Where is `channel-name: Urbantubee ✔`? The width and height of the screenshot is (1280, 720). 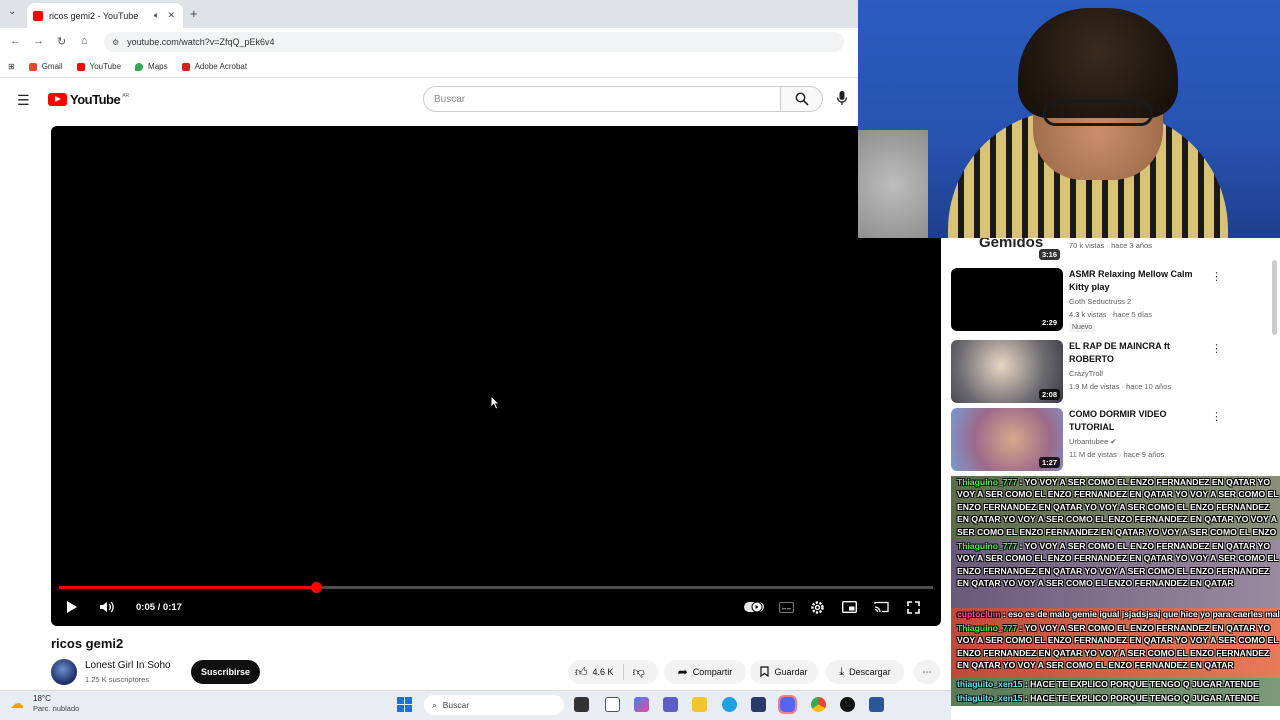
channel-name: Urbantubee ✔ is located at coordinates (1093, 441).